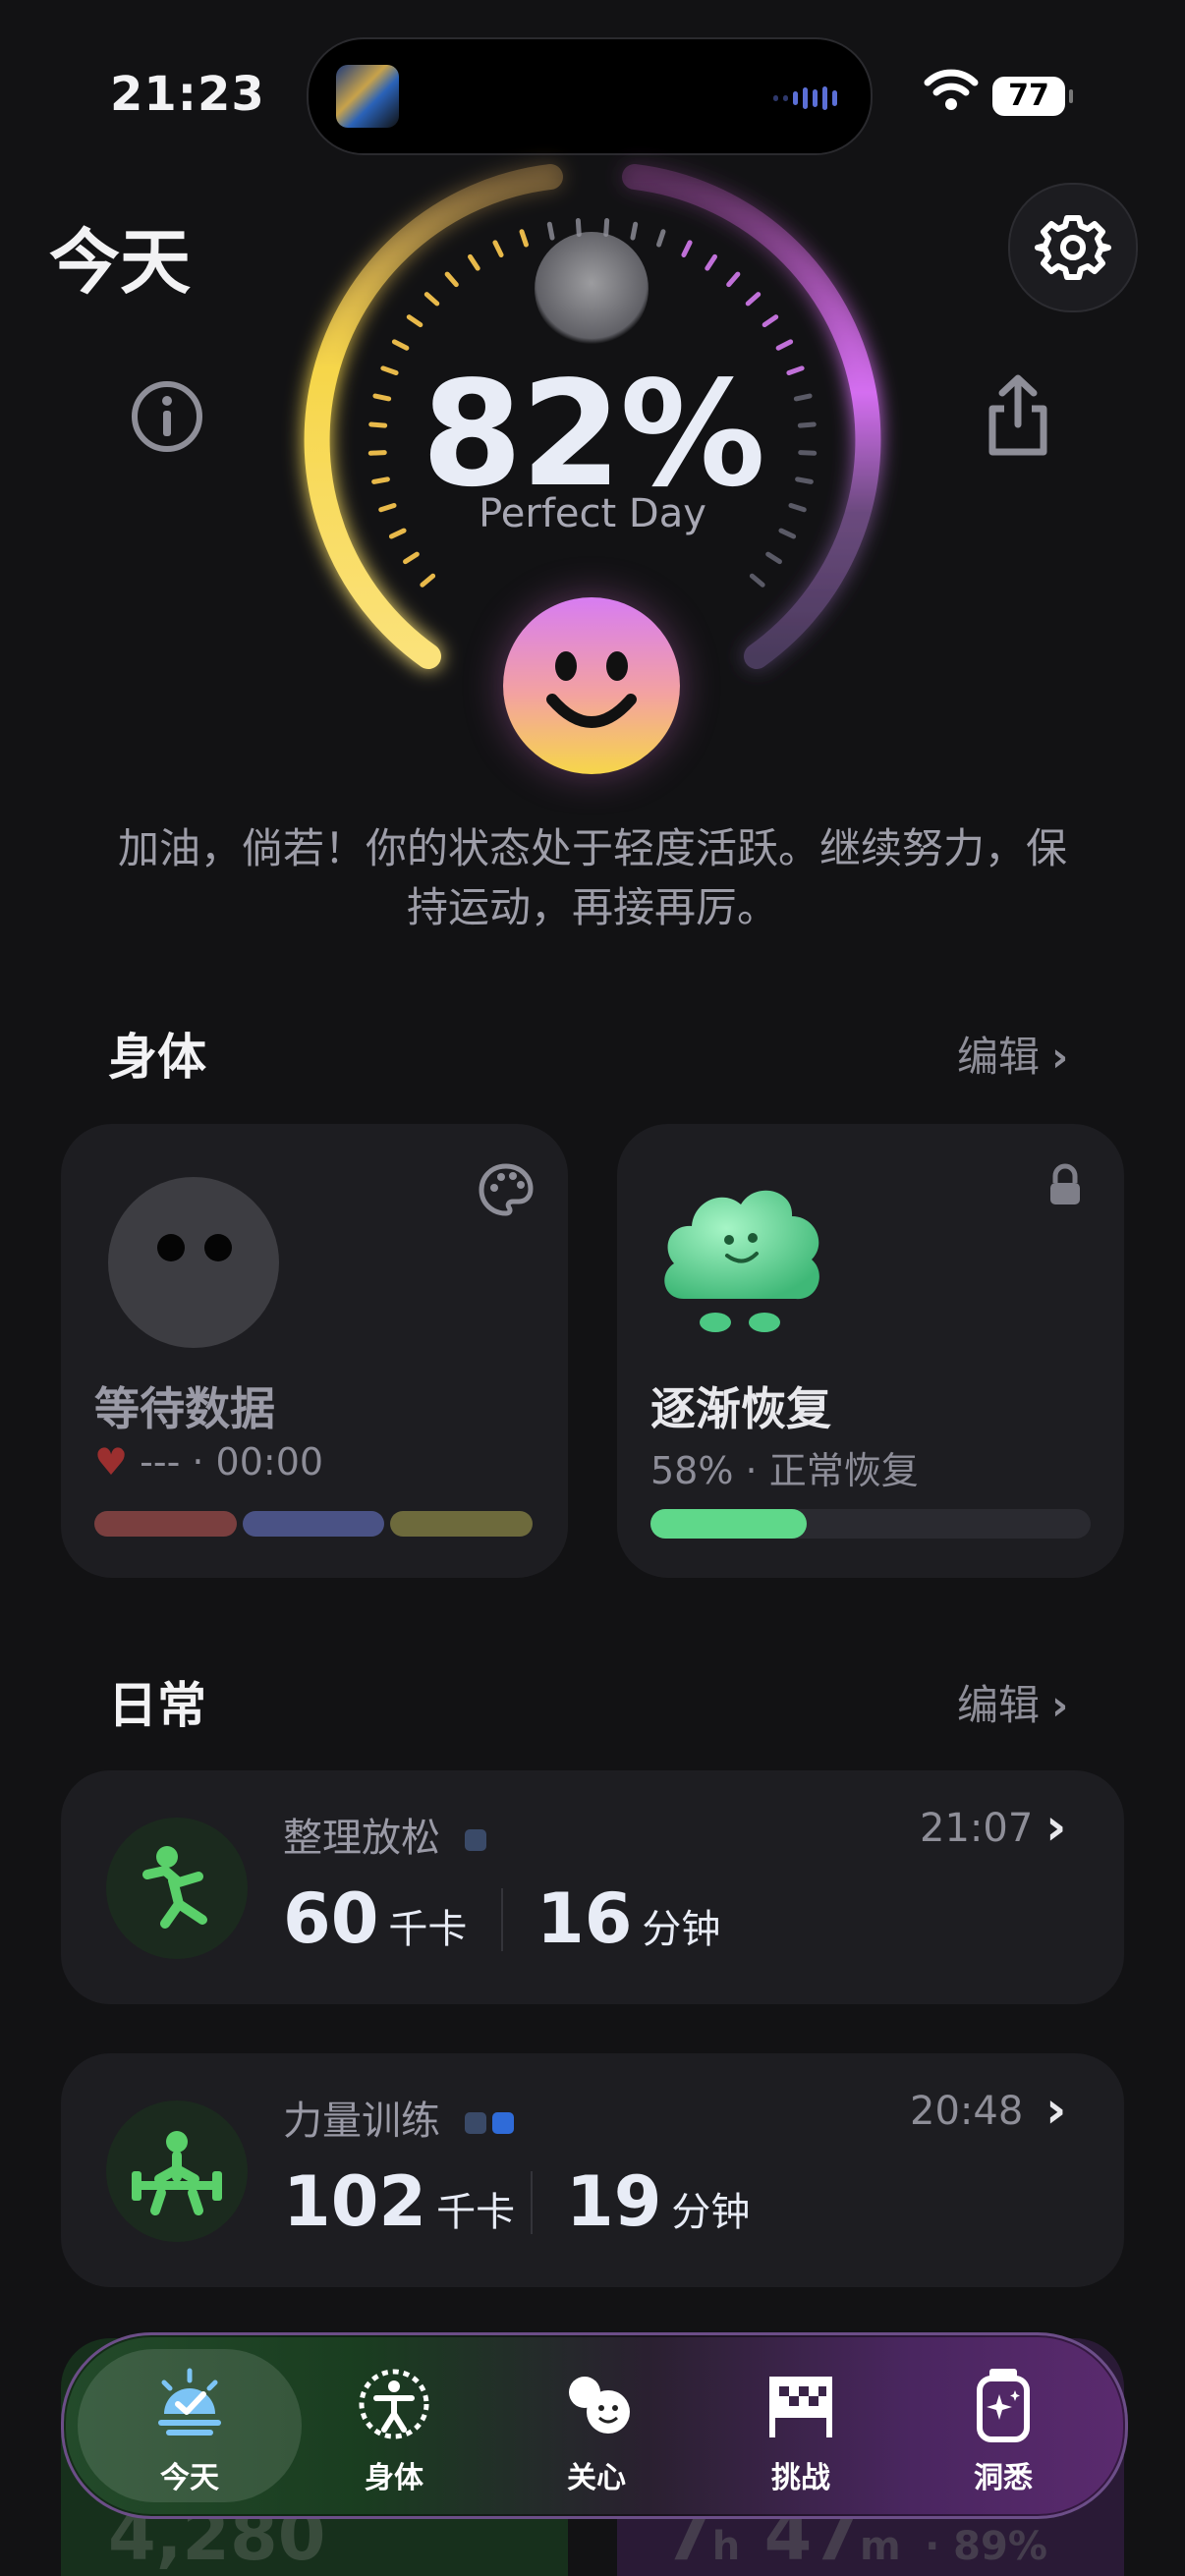  What do you see at coordinates (784, 1470) in the screenshot?
I see `recovery-subtitle: 58% · 正常恢复` at bounding box center [784, 1470].